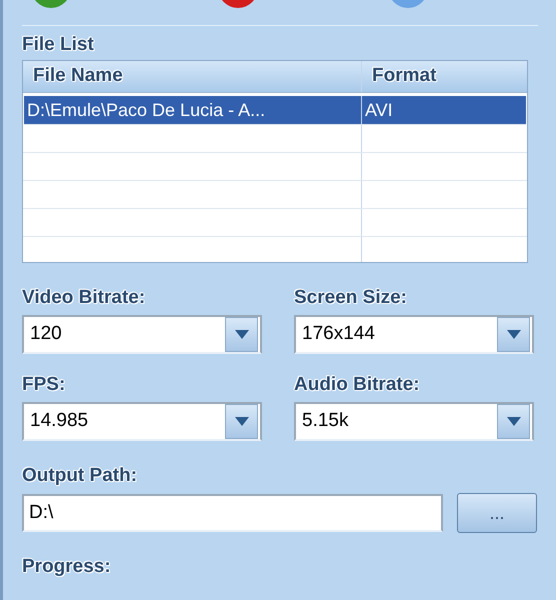 The image size is (556, 600). Describe the element at coordinates (66, 567) in the screenshot. I see `section-label: Progress:` at that location.